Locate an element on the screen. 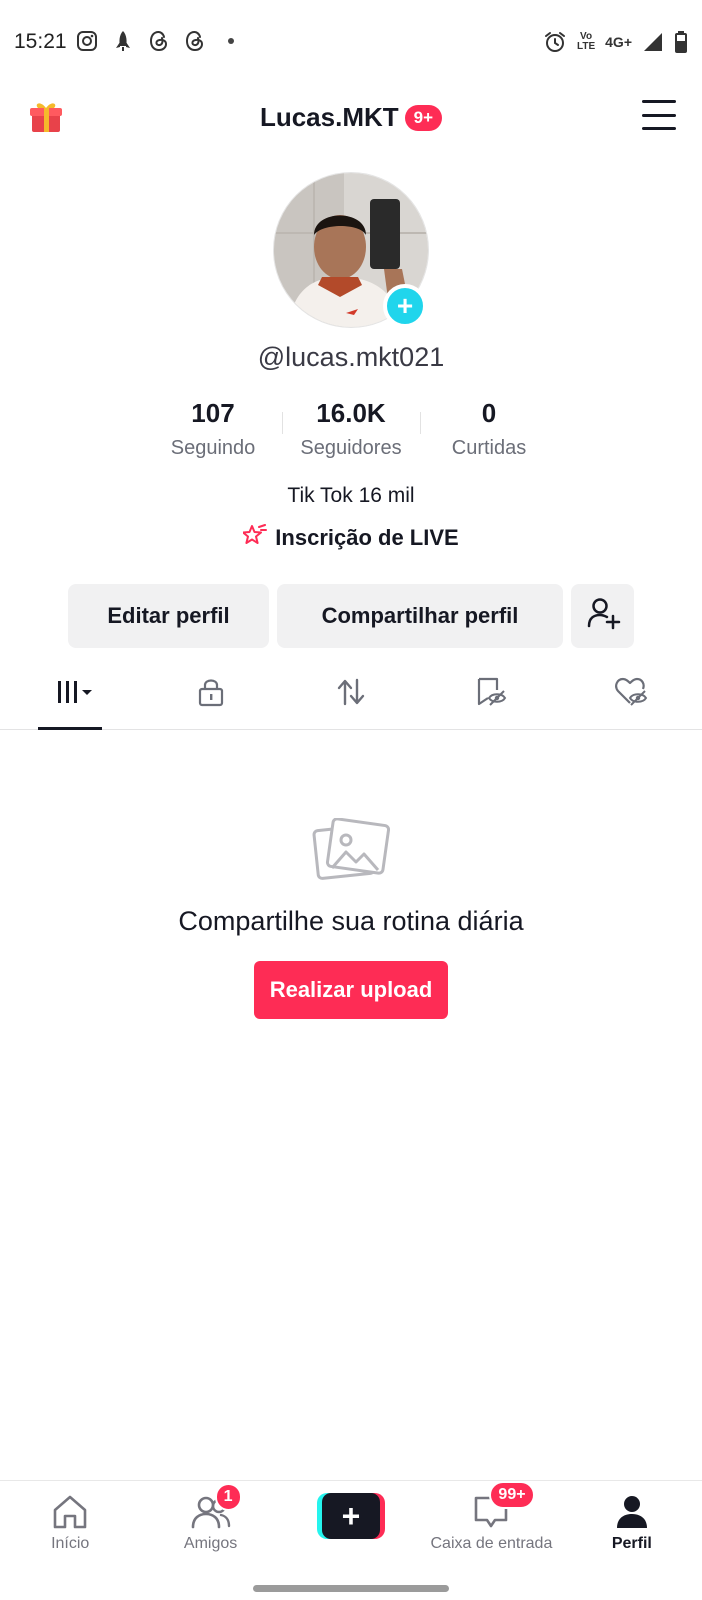 This screenshot has height=1600, width=702. add-user-icon is located at coordinates (603, 616).